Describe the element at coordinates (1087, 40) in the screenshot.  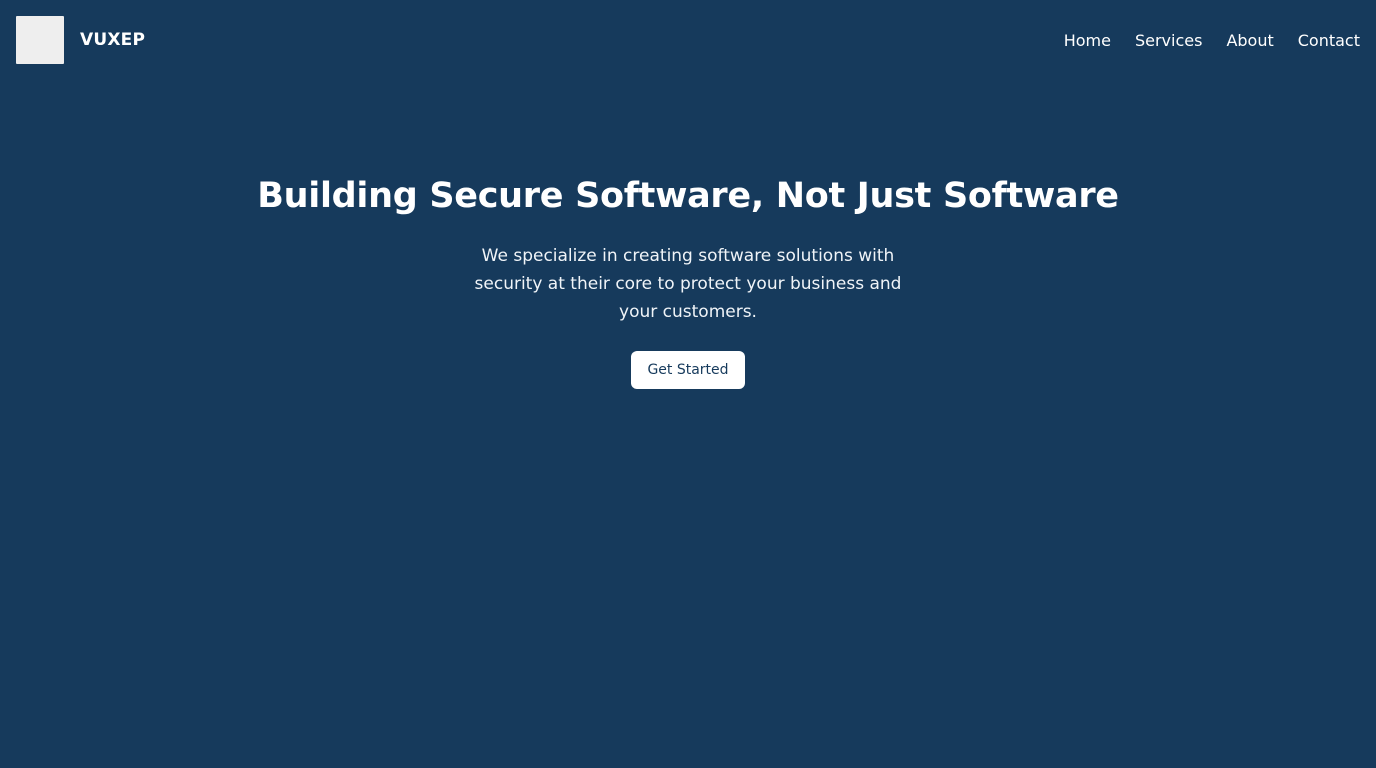
I see `nav-link-home: Home` at that location.